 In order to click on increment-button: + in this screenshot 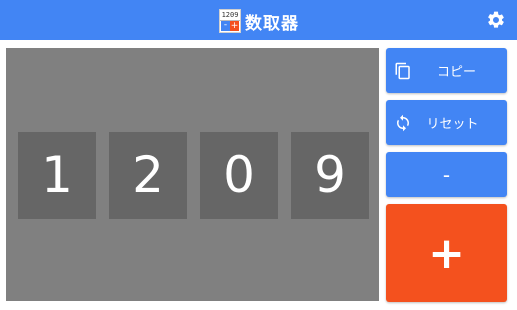, I will do `click(446, 253)`.